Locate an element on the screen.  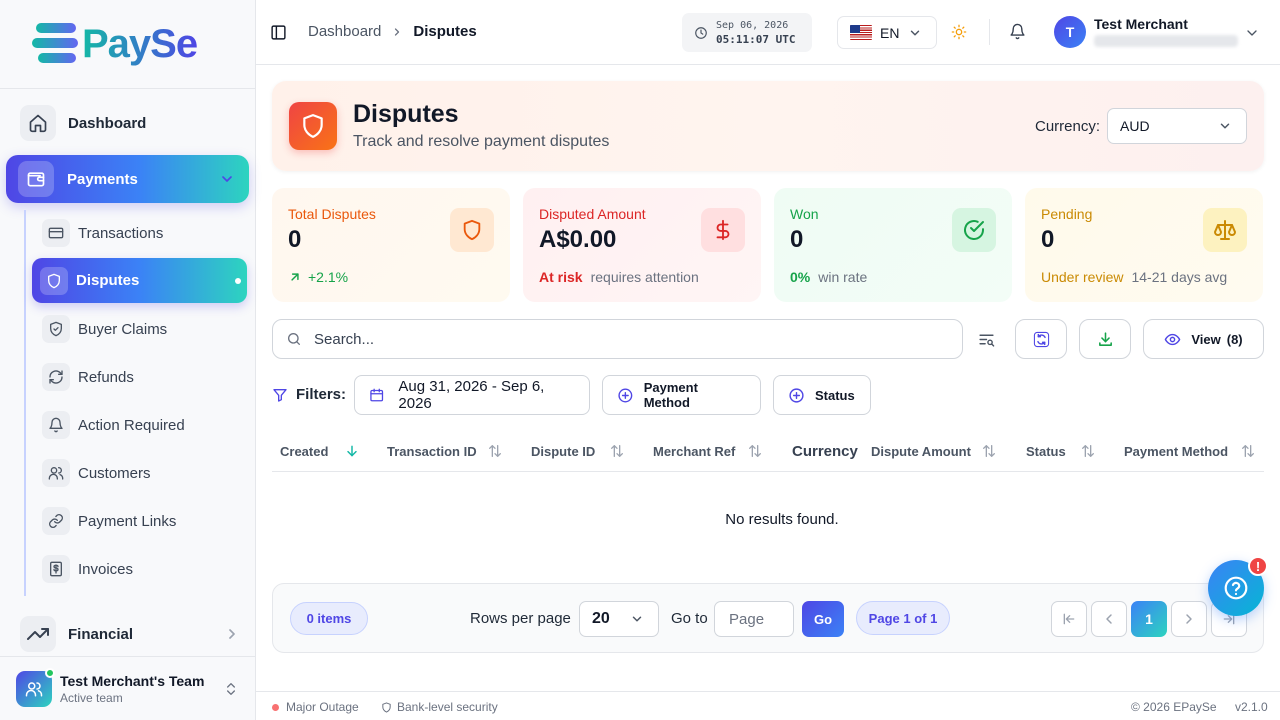
column-header-currency: Currency is located at coordinates (825, 451).